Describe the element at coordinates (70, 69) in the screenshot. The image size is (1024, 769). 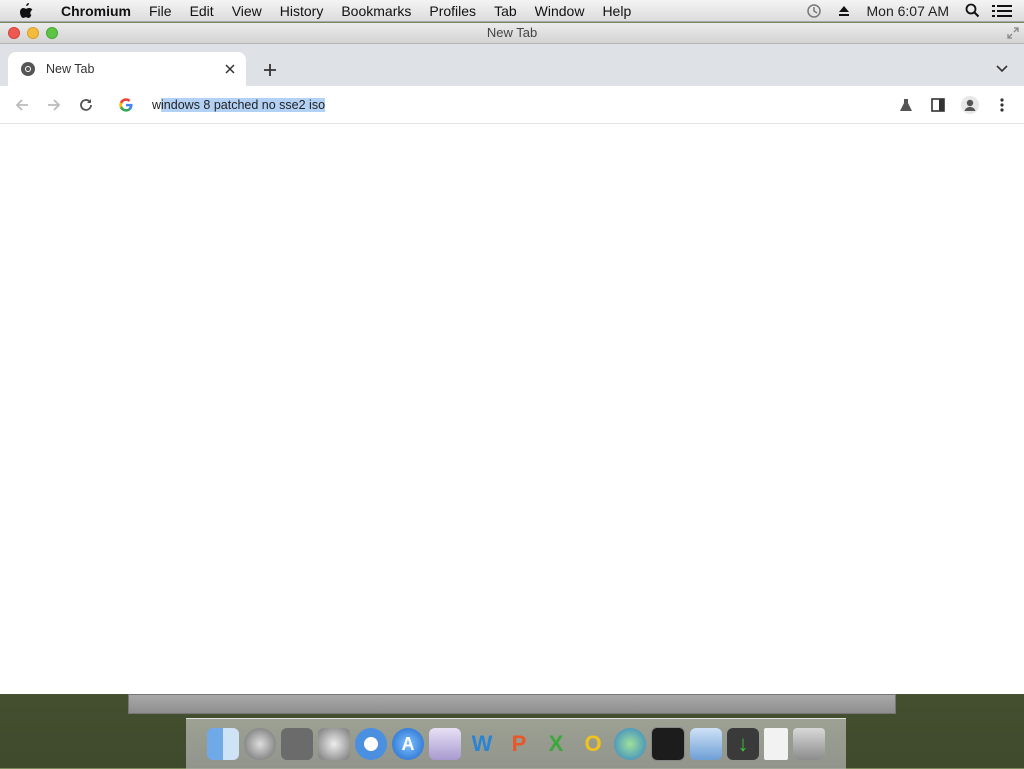
I see `tab-title: New Tab` at that location.